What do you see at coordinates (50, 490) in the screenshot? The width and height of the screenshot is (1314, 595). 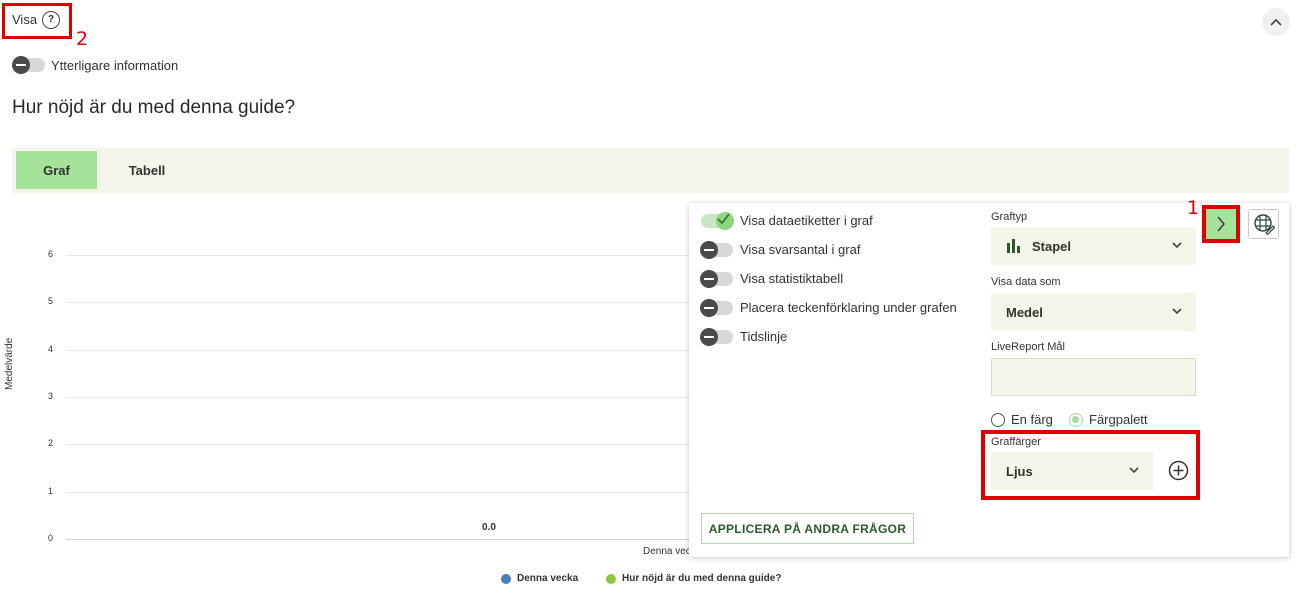 I see `y-tick-label: 1` at bounding box center [50, 490].